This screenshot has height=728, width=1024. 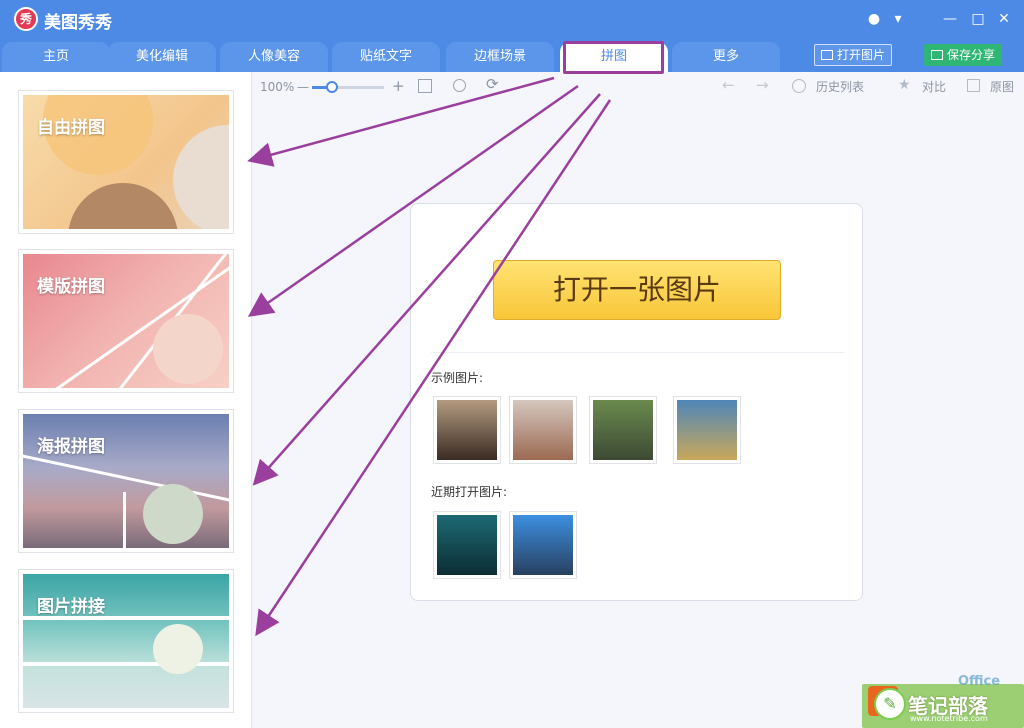 I want to click on redo-icon: →, so click(x=762, y=85).